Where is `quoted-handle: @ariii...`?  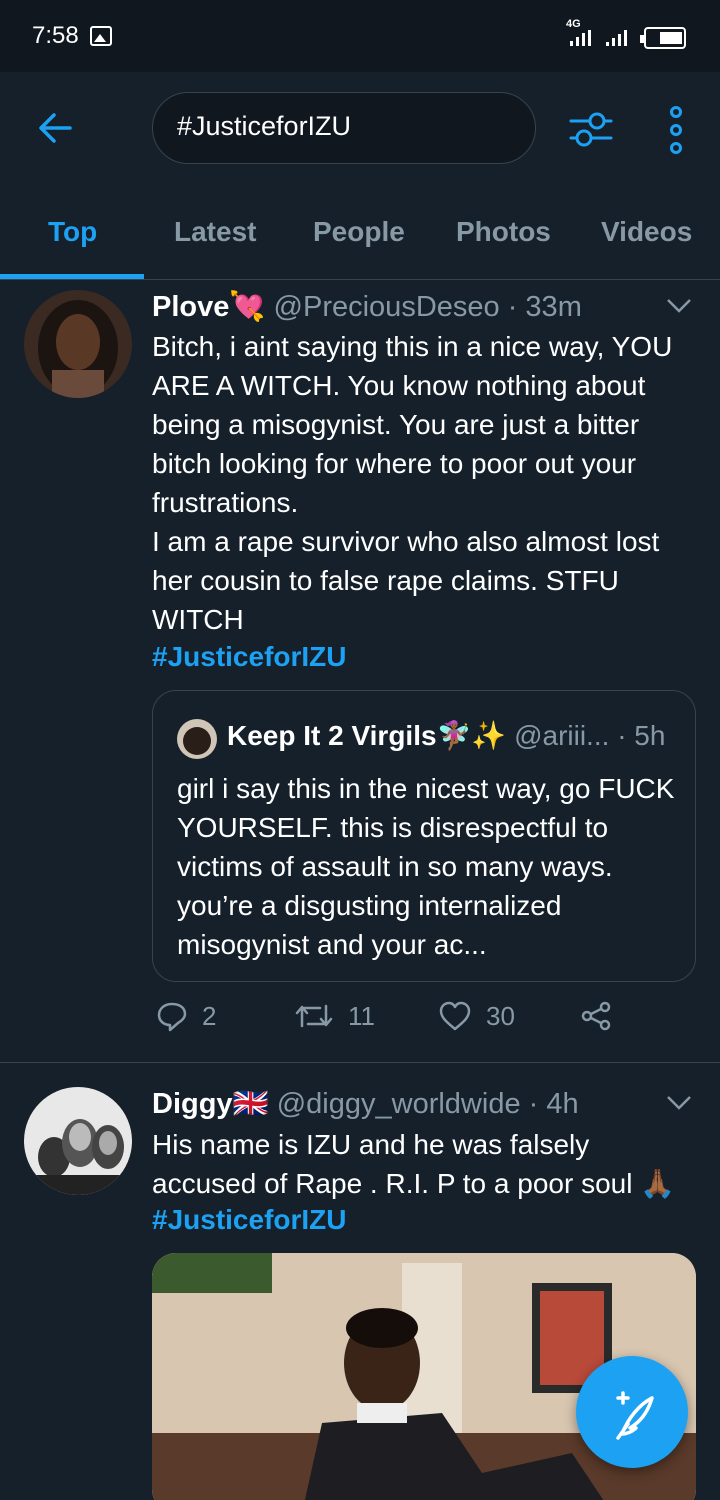 quoted-handle: @ariii... is located at coordinates (562, 735).